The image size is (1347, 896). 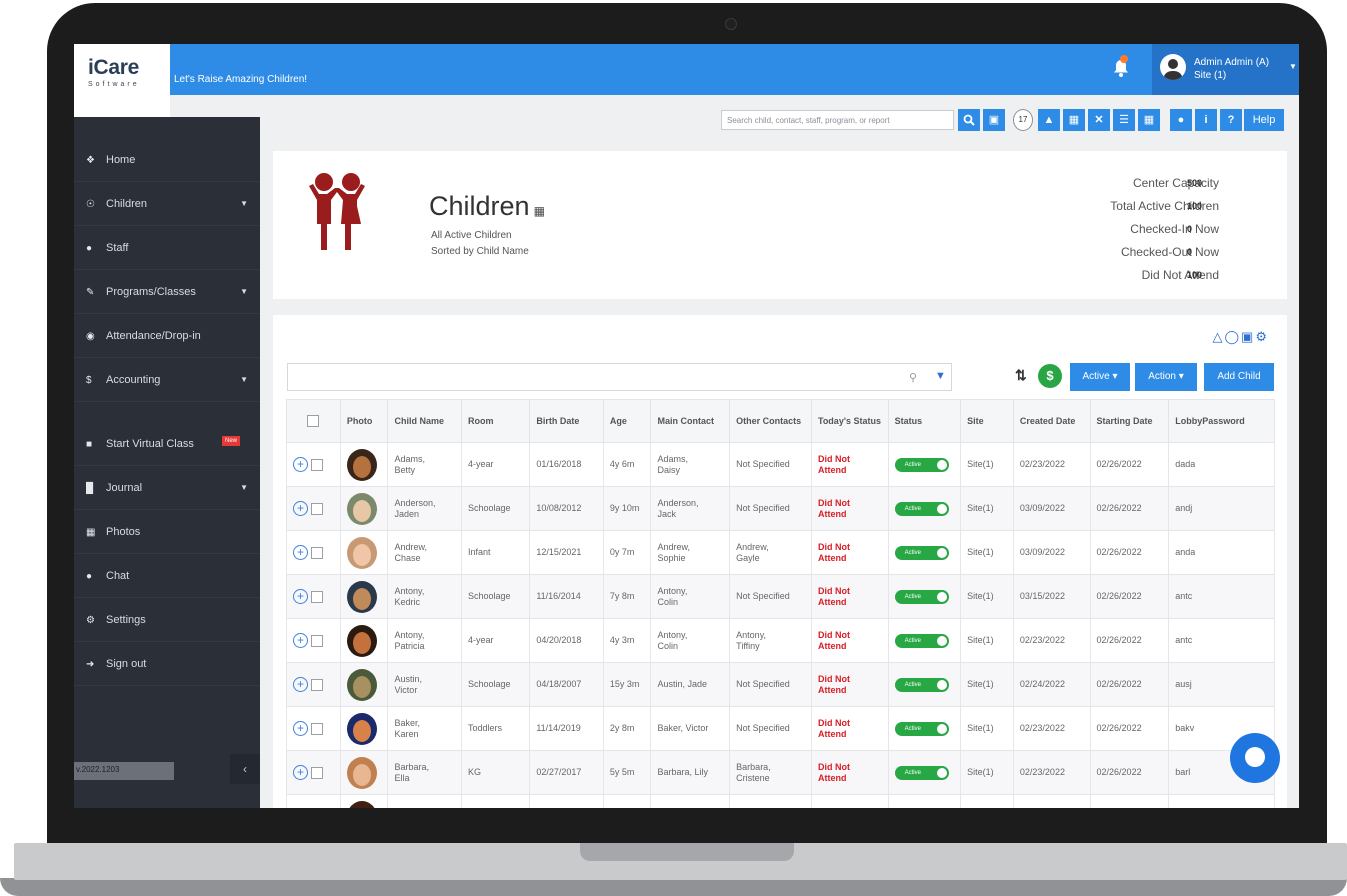 I want to click on column-header: Room, so click(x=495, y=421).